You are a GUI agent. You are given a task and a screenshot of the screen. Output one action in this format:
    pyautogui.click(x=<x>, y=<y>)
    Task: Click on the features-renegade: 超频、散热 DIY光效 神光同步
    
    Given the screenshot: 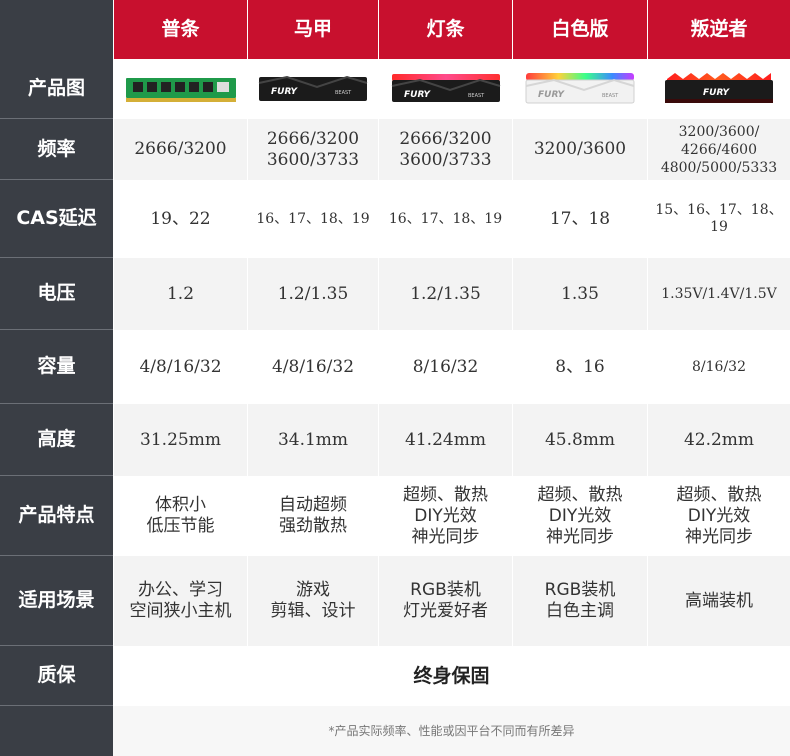 What is the action you would take?
    pyautogui.click(x=718, y=516)
    